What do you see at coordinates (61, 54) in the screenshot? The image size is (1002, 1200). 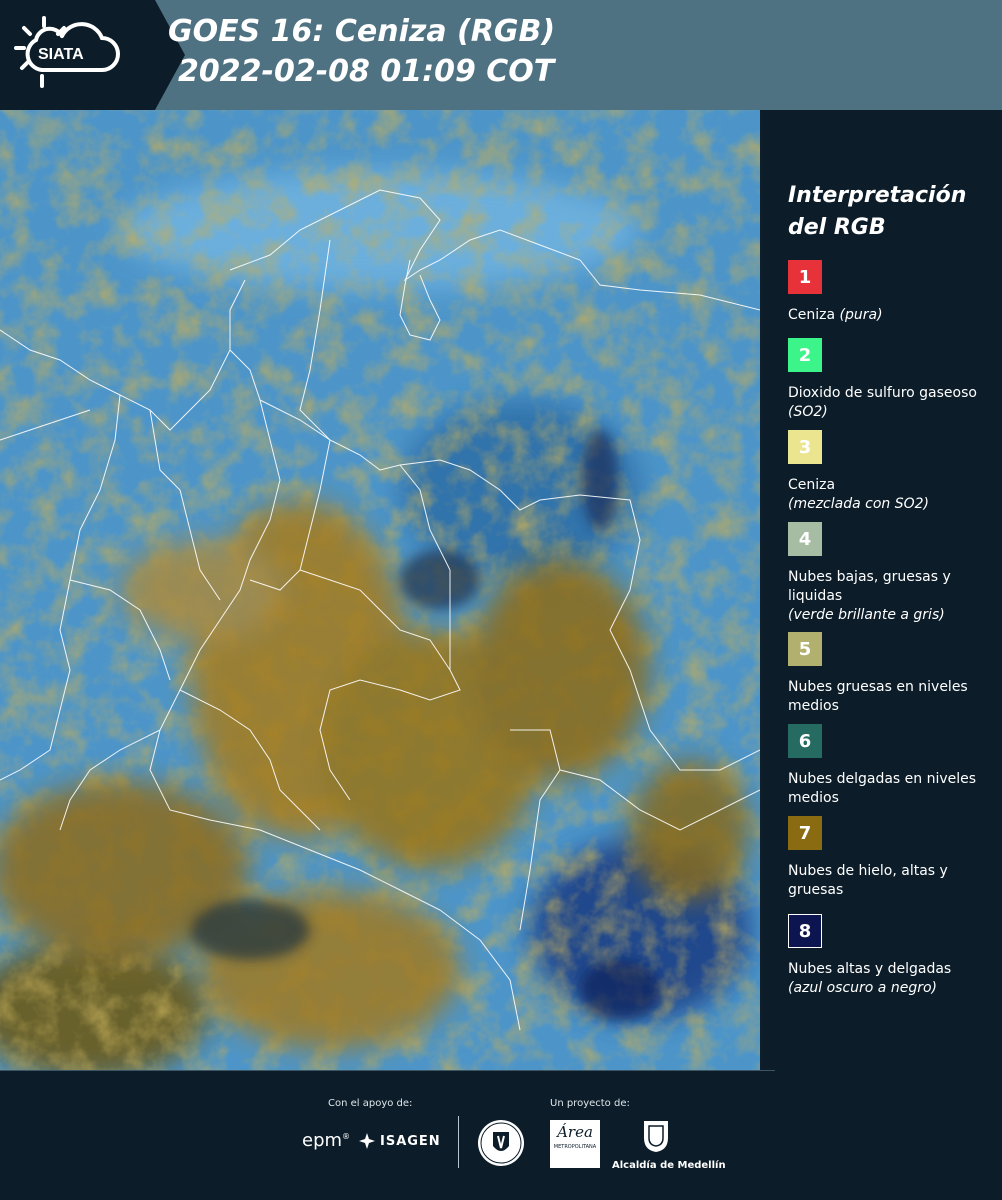 I see `logo-text: SIATA` at bounding box center [61, 54].